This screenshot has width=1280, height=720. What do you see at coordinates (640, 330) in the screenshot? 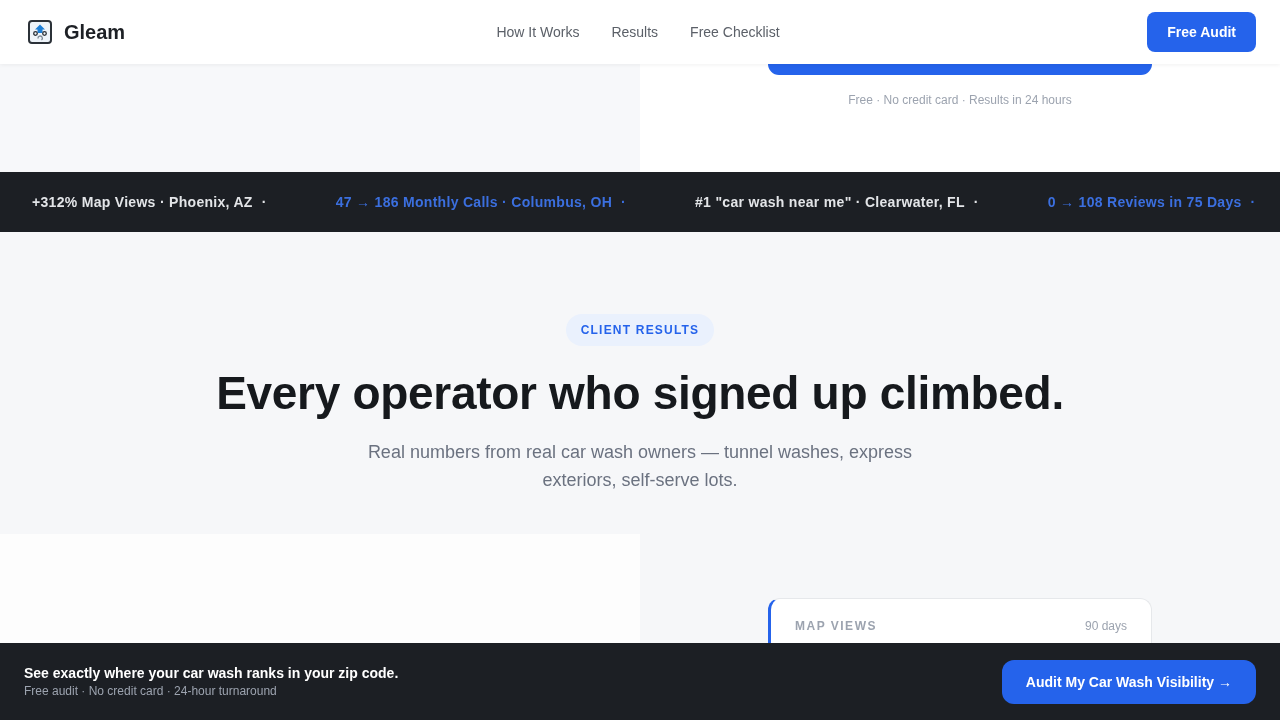
I see `section-eyebrow: CLIENT RESULTS` at bounding box center [640, 330].